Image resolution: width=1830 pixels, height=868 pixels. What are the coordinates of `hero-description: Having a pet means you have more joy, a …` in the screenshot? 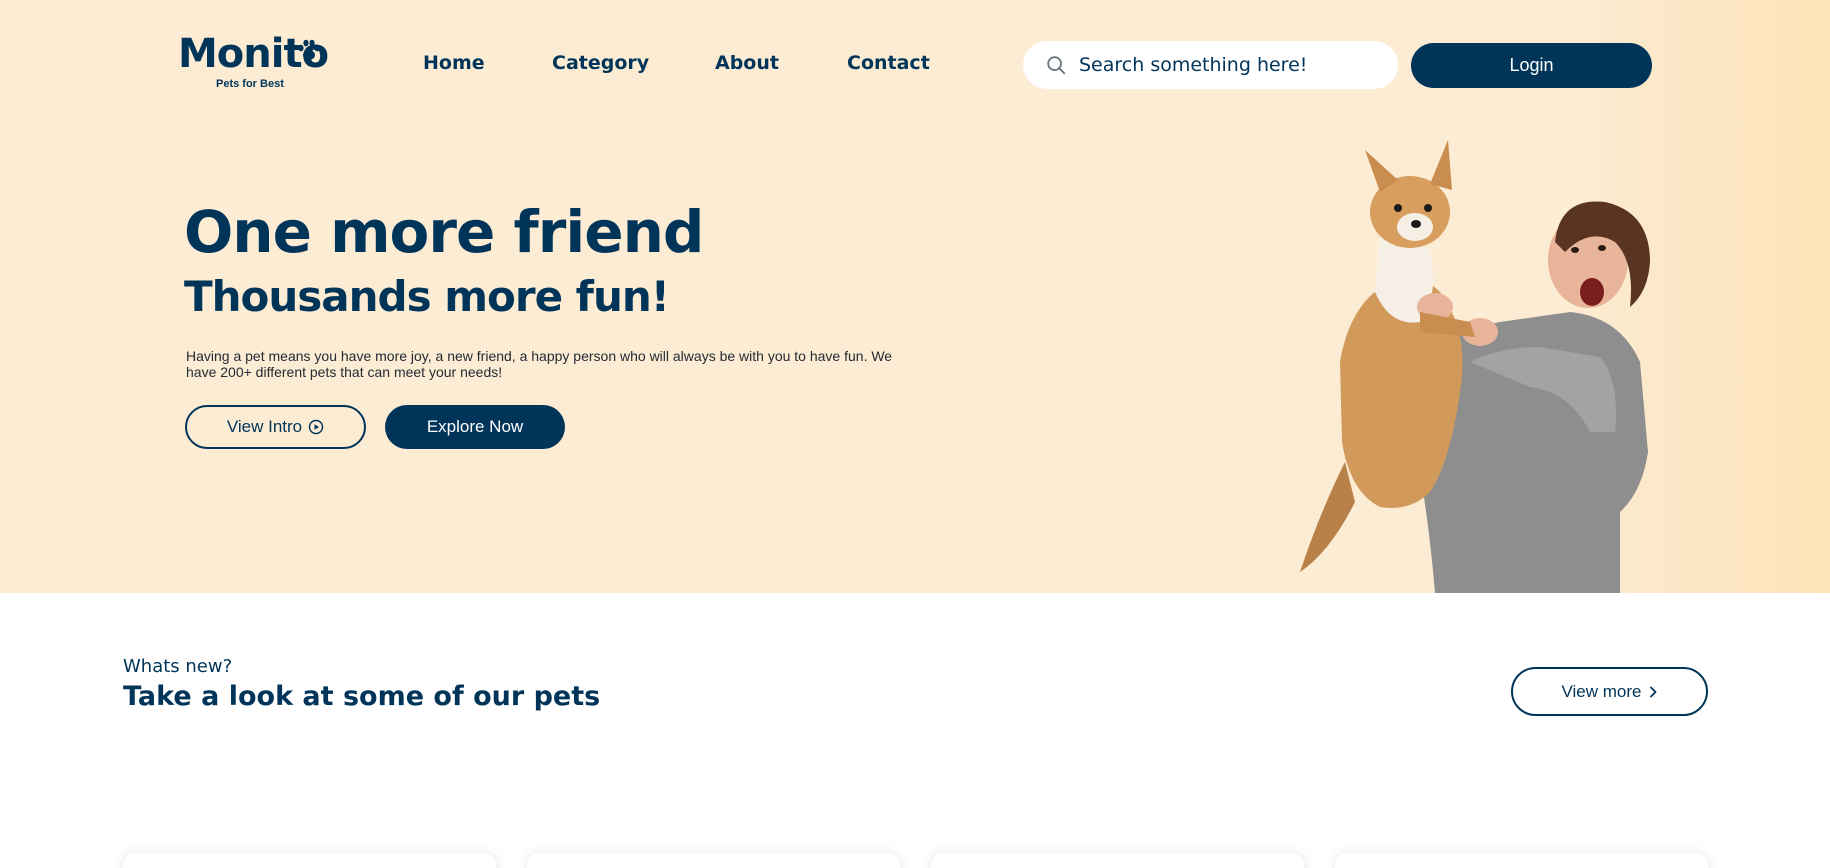 It's located at (539, 364).